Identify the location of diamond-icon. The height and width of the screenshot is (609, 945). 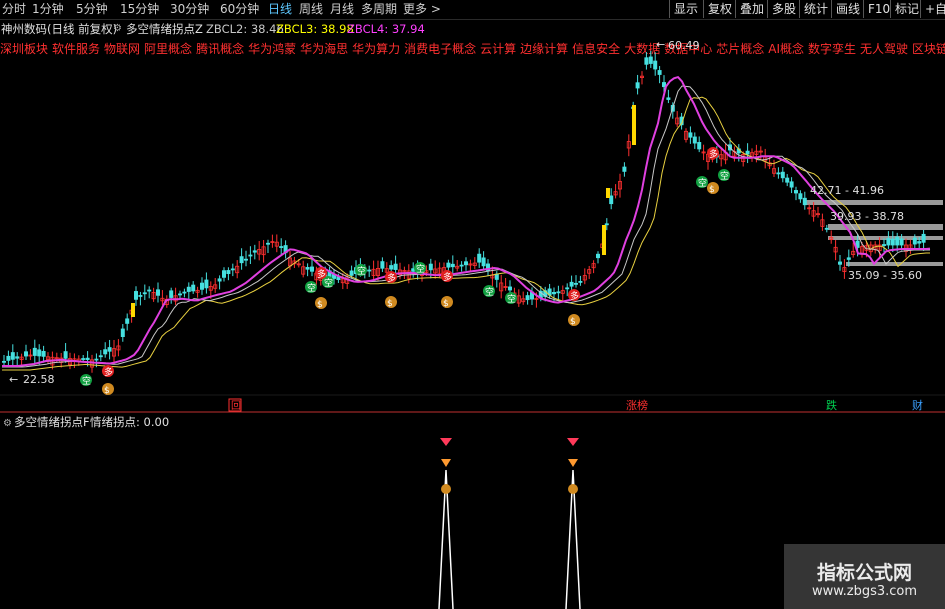
(573, 442).